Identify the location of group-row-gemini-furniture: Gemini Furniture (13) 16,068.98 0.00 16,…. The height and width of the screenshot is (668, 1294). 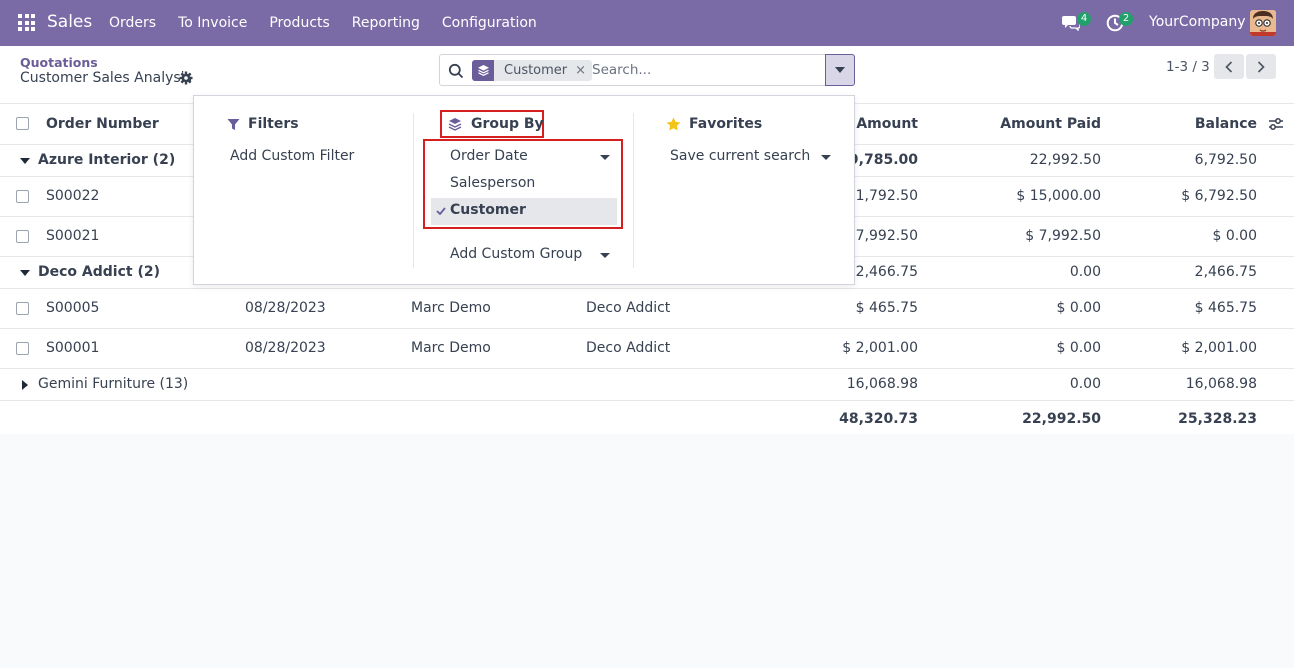
(647, 385).